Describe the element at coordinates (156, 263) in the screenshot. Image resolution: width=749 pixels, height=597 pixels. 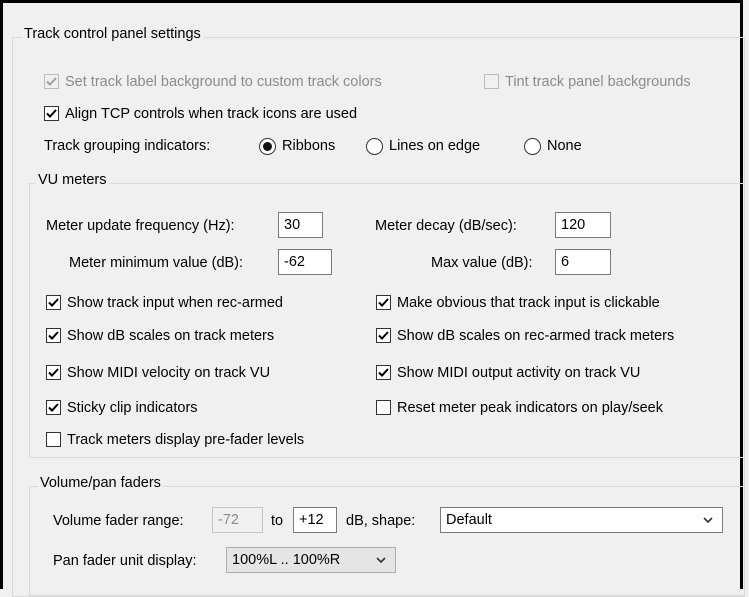
I see `meter-minimum-label: Meter minimum value (dB):` at that location.